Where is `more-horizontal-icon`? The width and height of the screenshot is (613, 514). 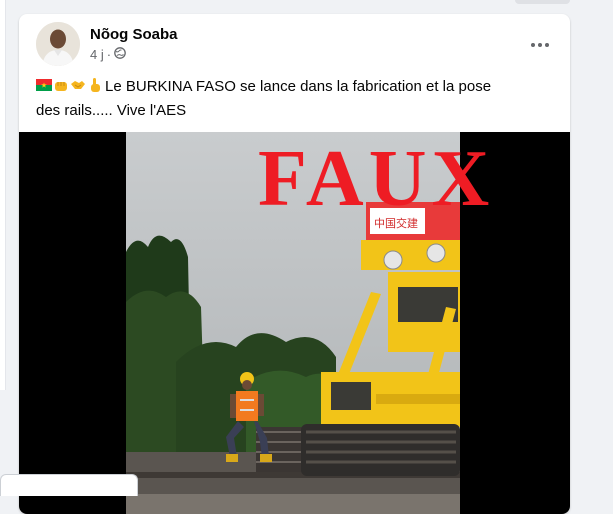 more-horizontal-icon is located at coordinates (540, 44).